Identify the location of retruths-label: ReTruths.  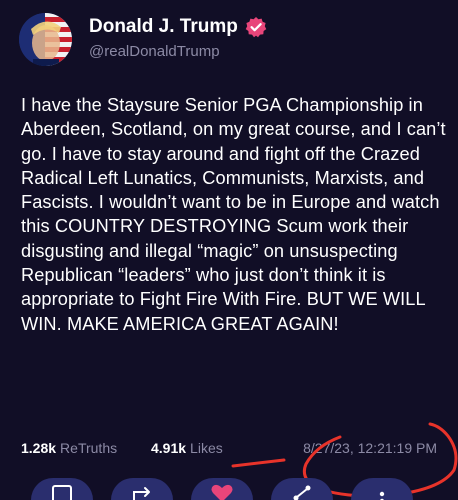
(89, 448).